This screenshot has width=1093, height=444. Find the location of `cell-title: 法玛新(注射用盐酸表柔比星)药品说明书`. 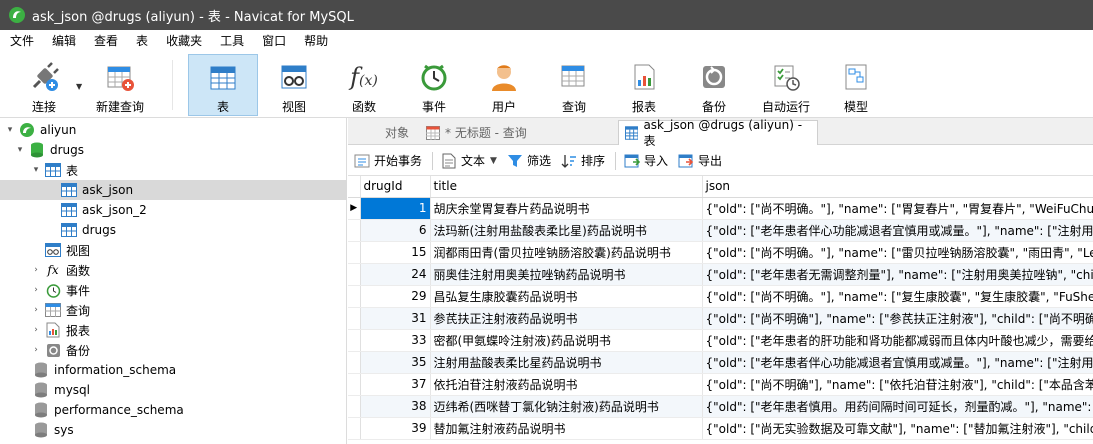

cell-title: 法玛新(注射用盐酸表柔比星)药品说明书 is located at coordinates (566, 230).